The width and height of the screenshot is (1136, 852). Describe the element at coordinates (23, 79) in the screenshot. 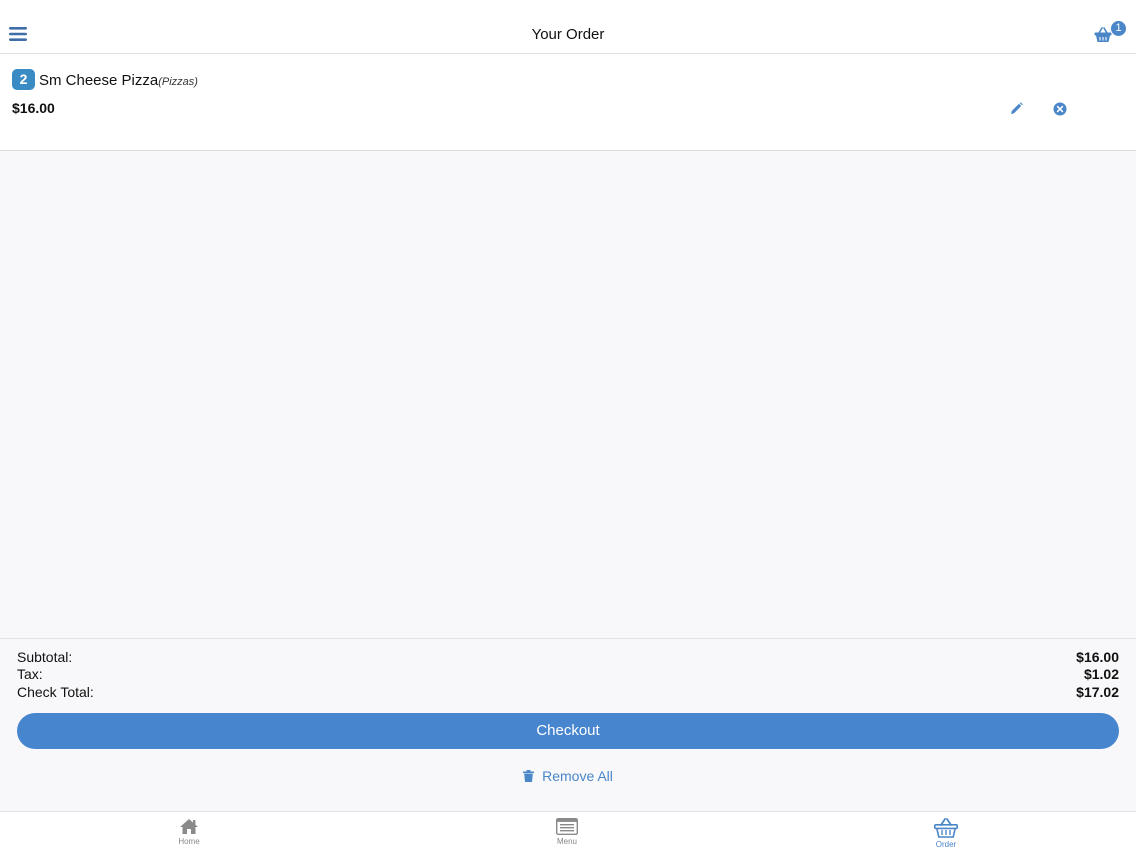

I see `quantity-badge: 2` at that location.